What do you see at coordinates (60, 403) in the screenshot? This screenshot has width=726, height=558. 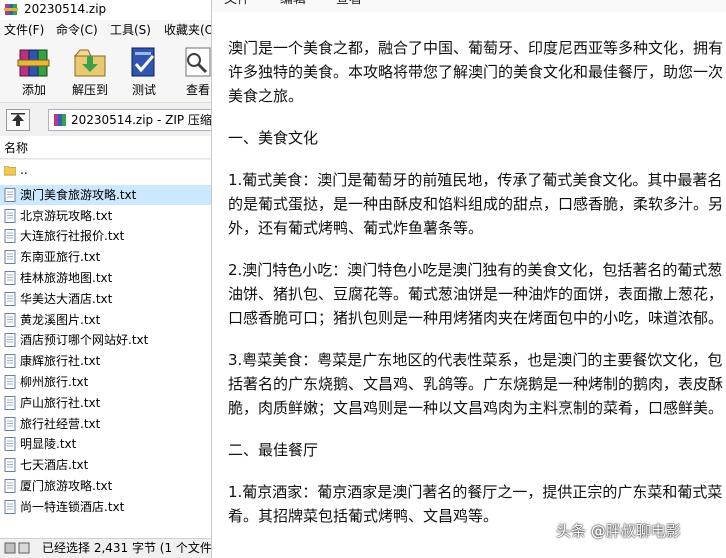 I see `file-name: 庐山旅行社.txt` at bounding box center [60, 403].